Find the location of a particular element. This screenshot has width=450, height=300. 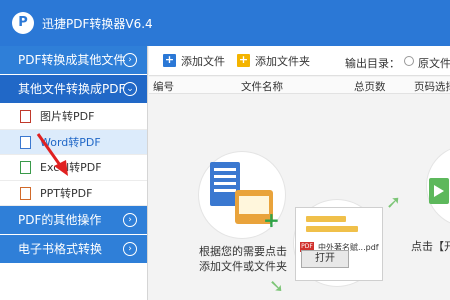

step-arrow-icon: ➚ is located at coordinates (394, 202).